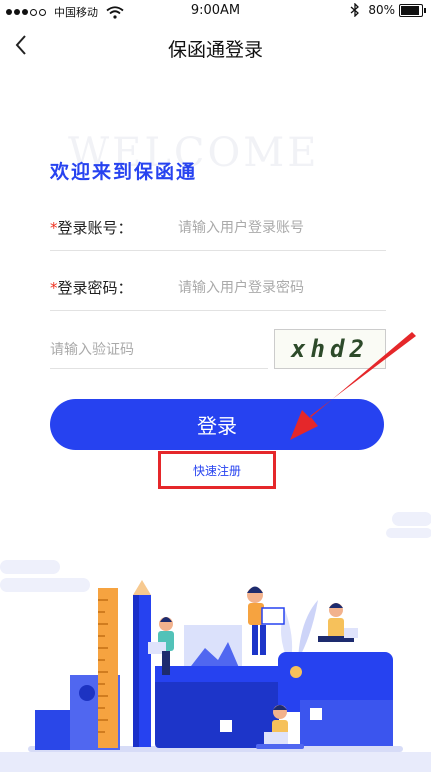  Describe the element at coordinates (92, 350) in the screenshot. I see `captcha-placeholder: 请输入验证码` at that location.